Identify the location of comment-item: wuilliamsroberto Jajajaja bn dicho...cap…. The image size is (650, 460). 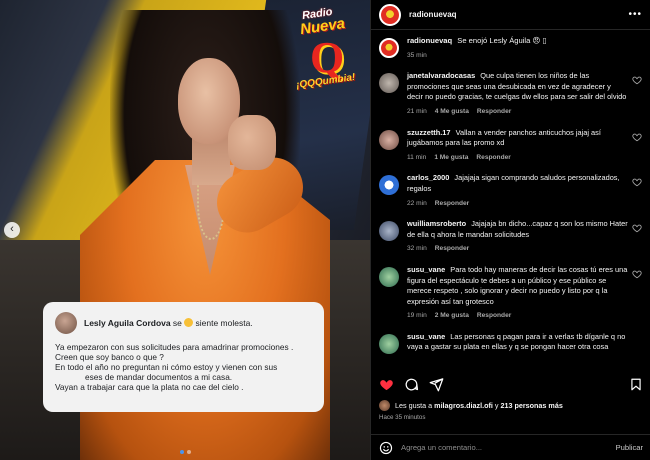
(510, 237).